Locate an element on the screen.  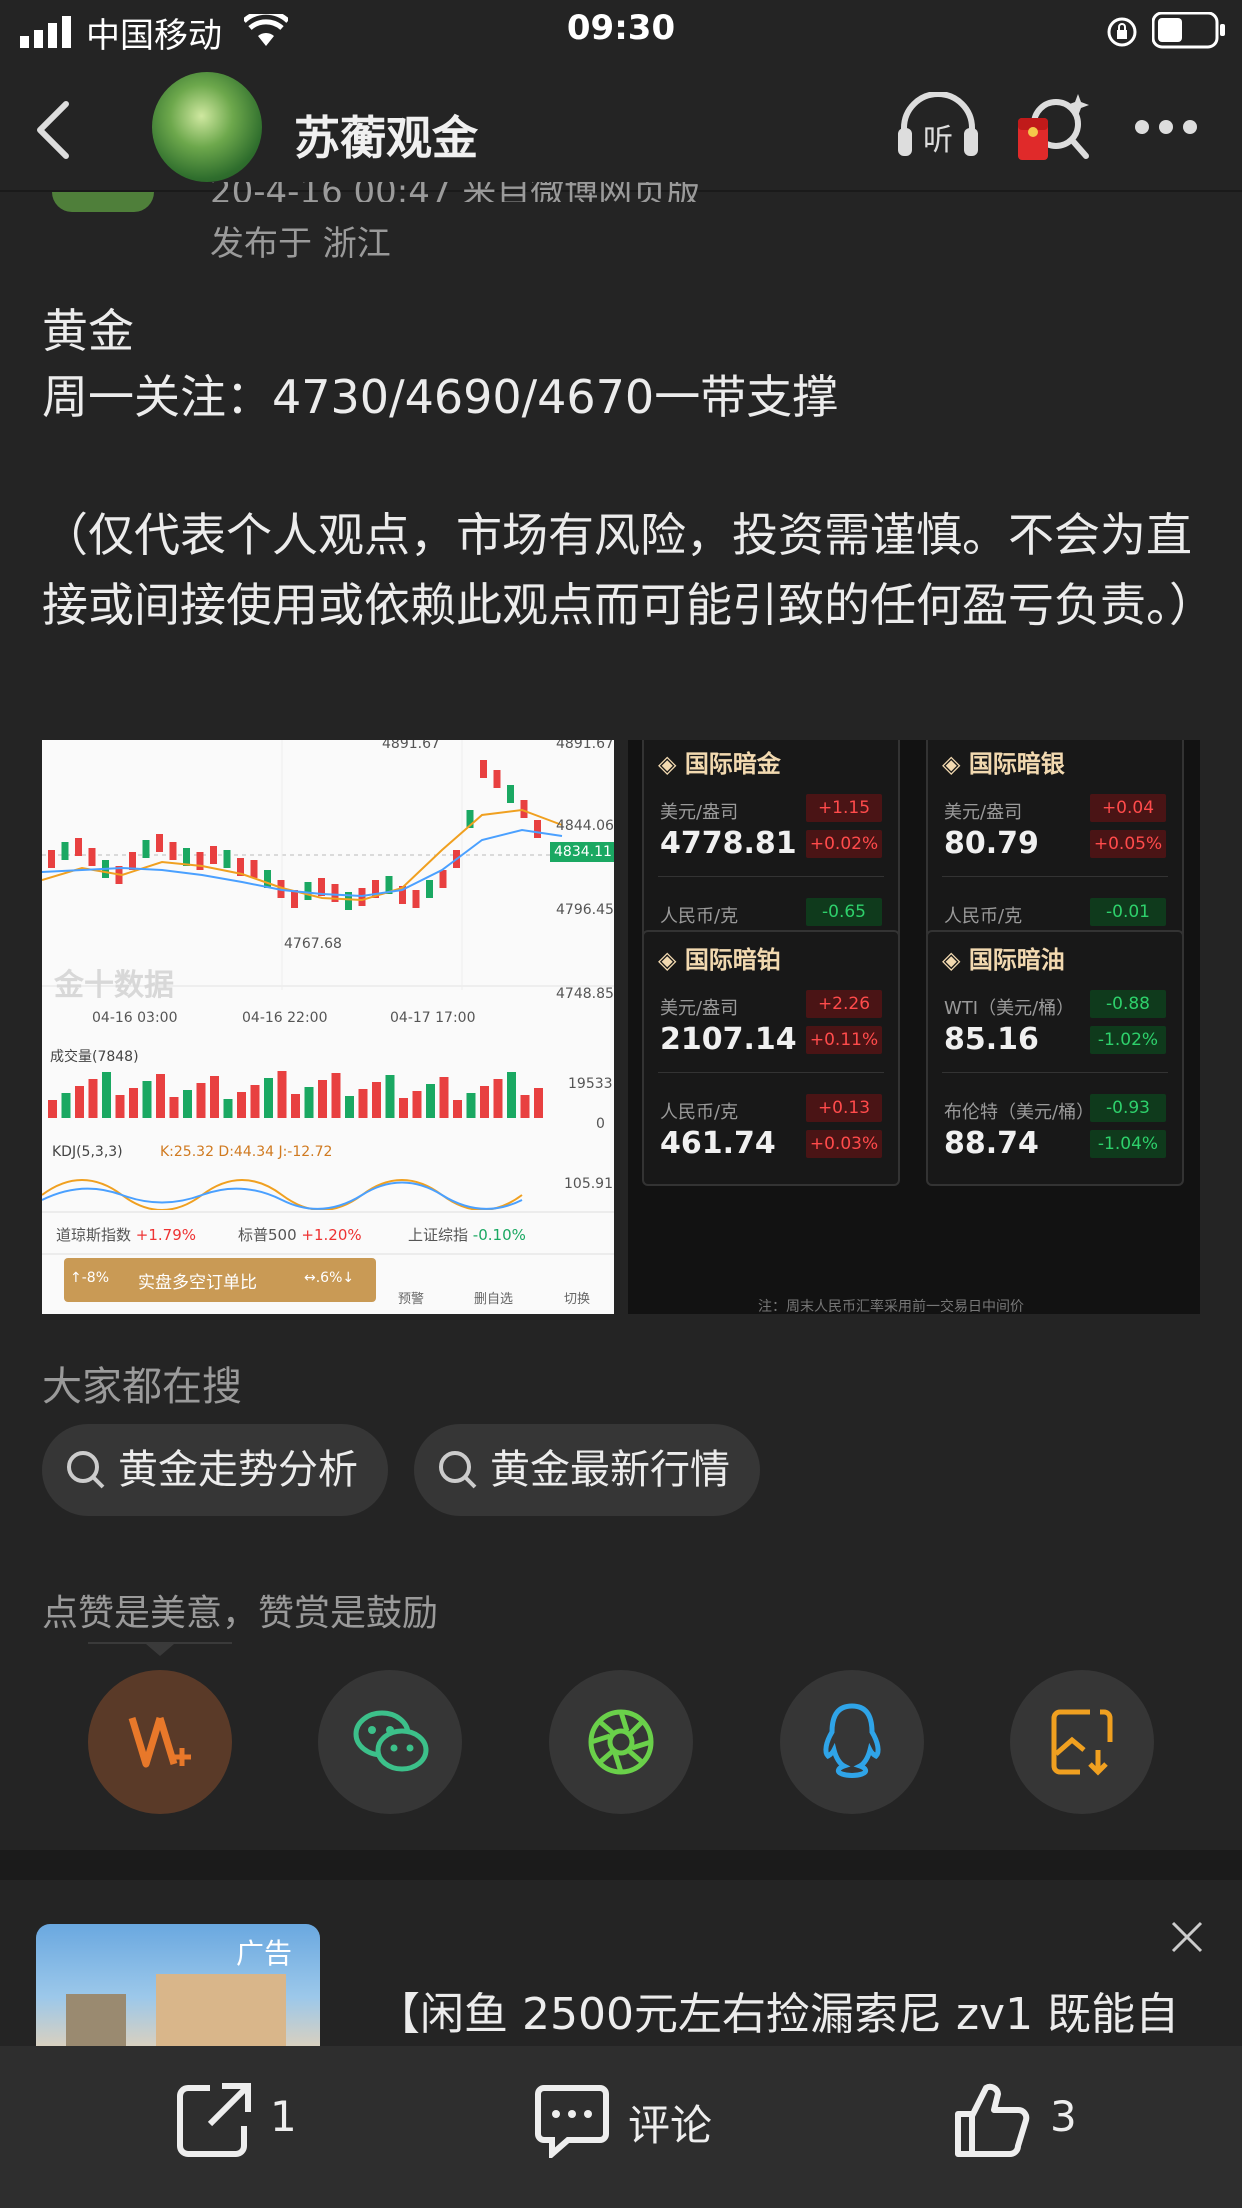
tool-alert: 预警 is located at coordinates (411, 1299).